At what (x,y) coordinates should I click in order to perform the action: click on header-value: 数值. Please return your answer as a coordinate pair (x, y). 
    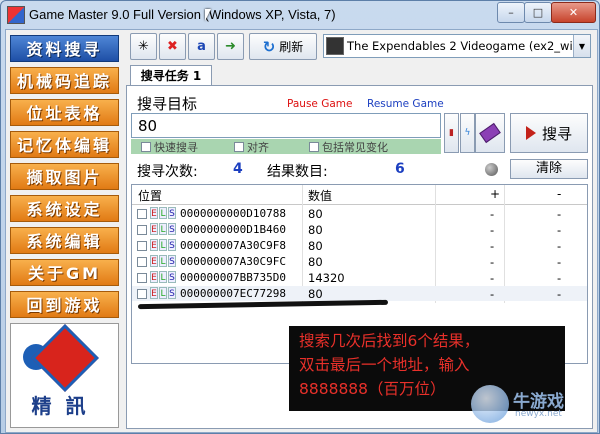
    Looking at the image, I should click on (320, 195).